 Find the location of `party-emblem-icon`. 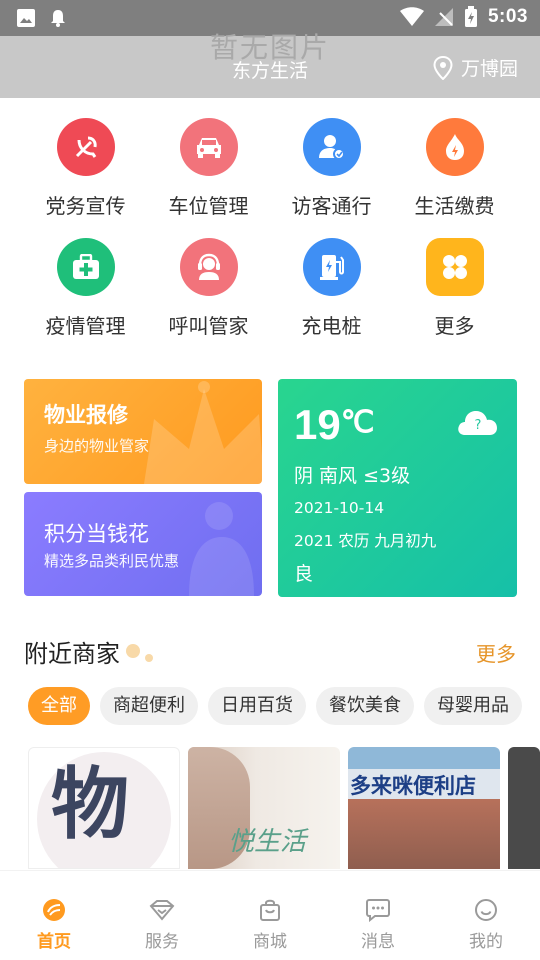

party-emblem-icon is located at coordinates (85, 147).